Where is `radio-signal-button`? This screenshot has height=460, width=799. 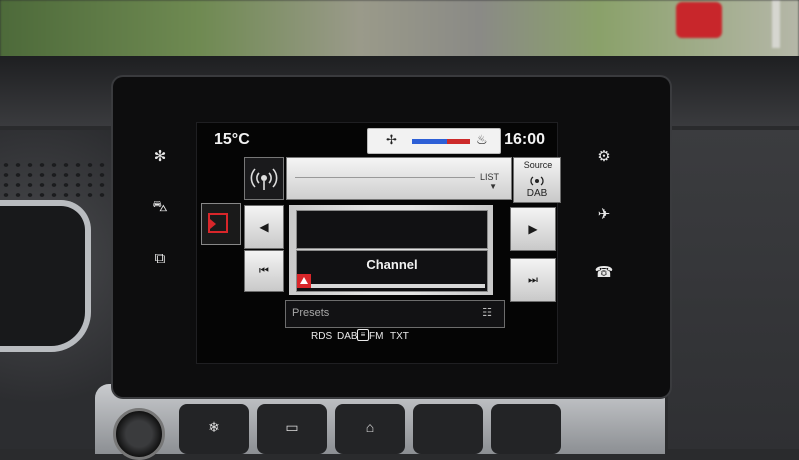
radio-signal-button is located at coordinates (264, 178).